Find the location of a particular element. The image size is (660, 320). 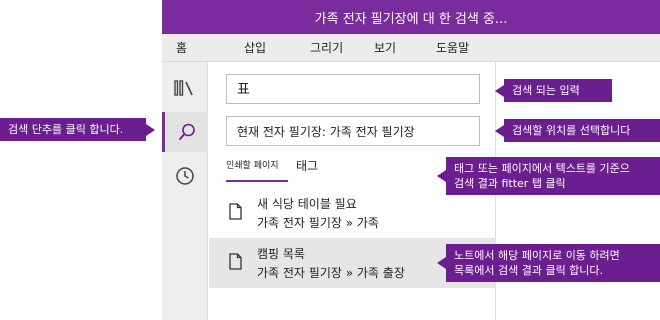

recent-icon is located at coordinates (185, 176).